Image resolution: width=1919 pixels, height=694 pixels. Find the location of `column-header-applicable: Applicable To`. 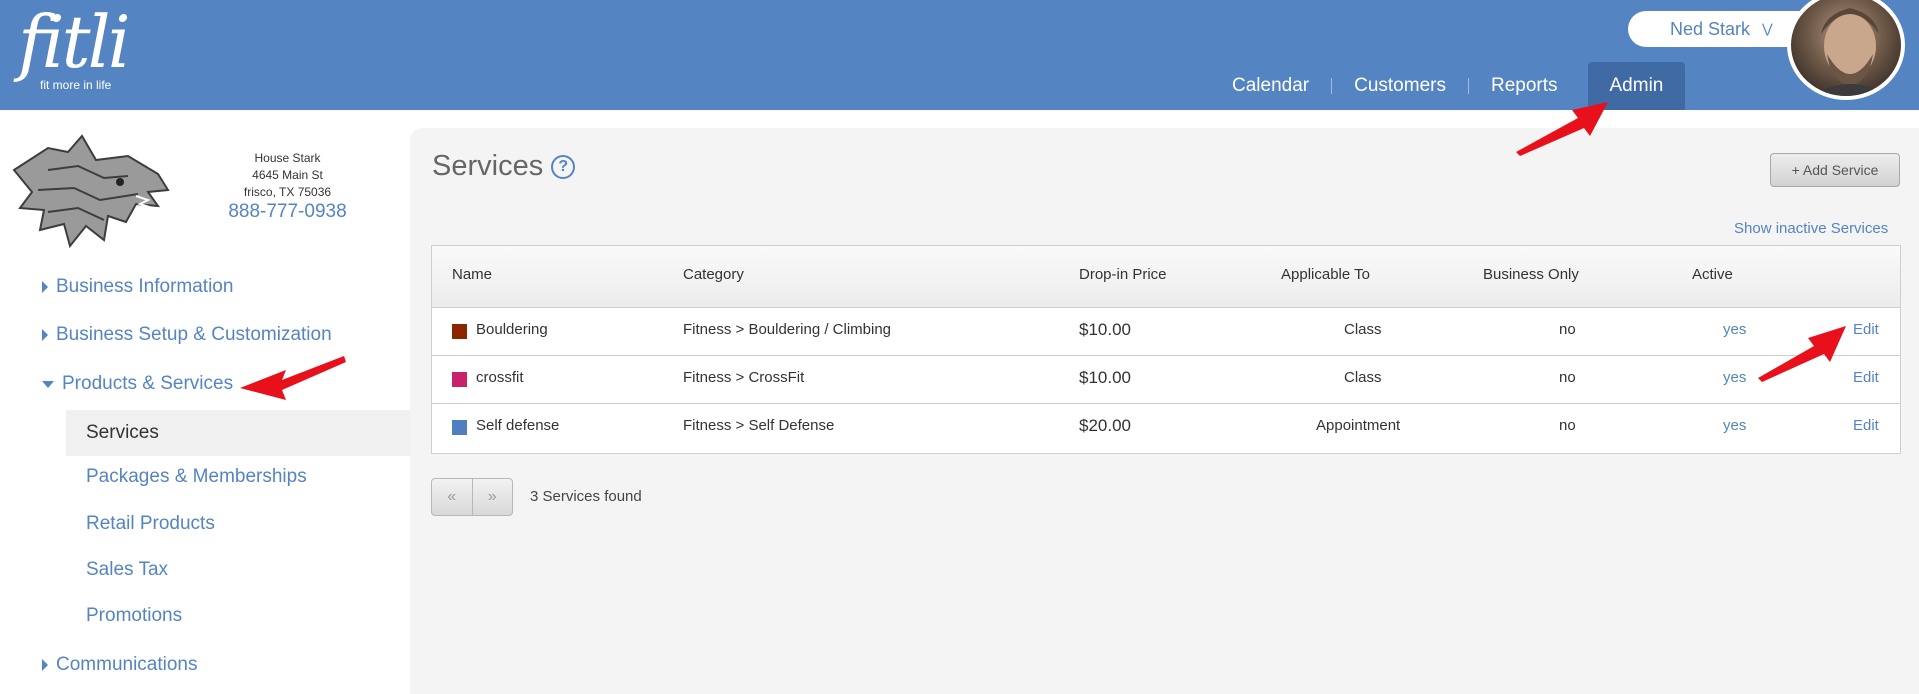

column-header-applicable: Applicable To is located at coordinates (1325, 274).